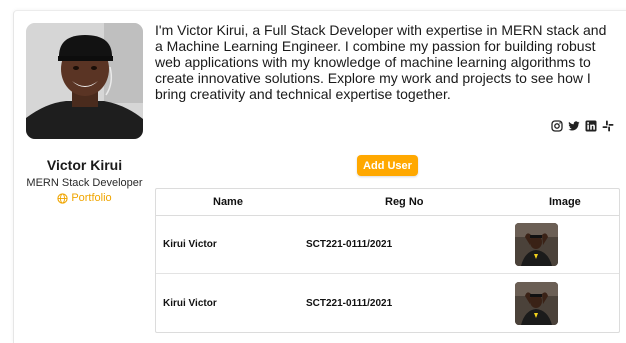 The height and width of the screenshot is (343, 626). Describe the element at coordinates (387, 165) in the screenshot. I see `add-user-button: Add User` at that location.